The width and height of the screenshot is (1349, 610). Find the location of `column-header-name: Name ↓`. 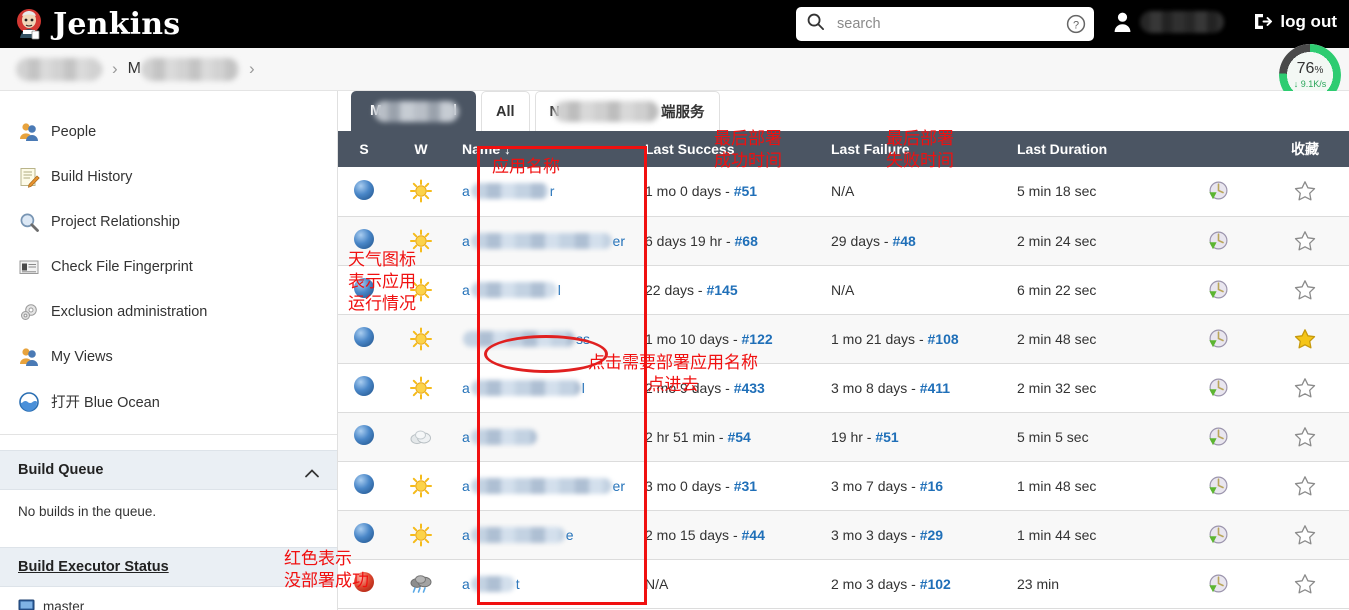

column-header-name: Name ↓ is located at coordinates (543, 149).